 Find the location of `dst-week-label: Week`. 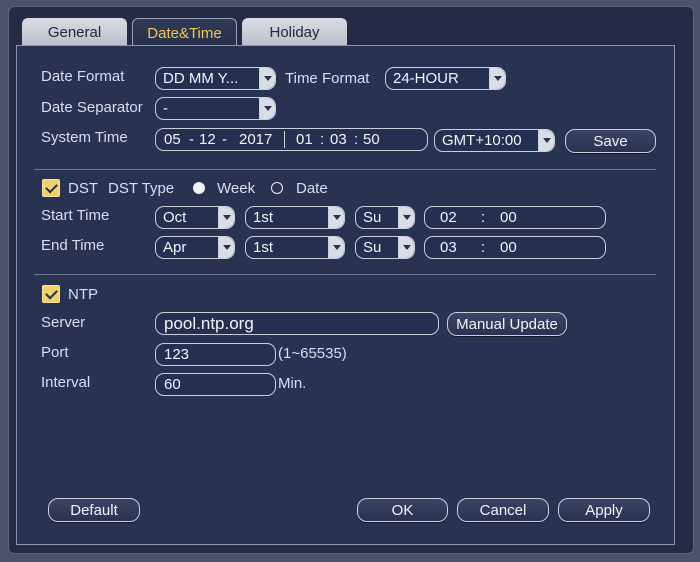

dst-week-label: Week is located at coordinates (236, 188).